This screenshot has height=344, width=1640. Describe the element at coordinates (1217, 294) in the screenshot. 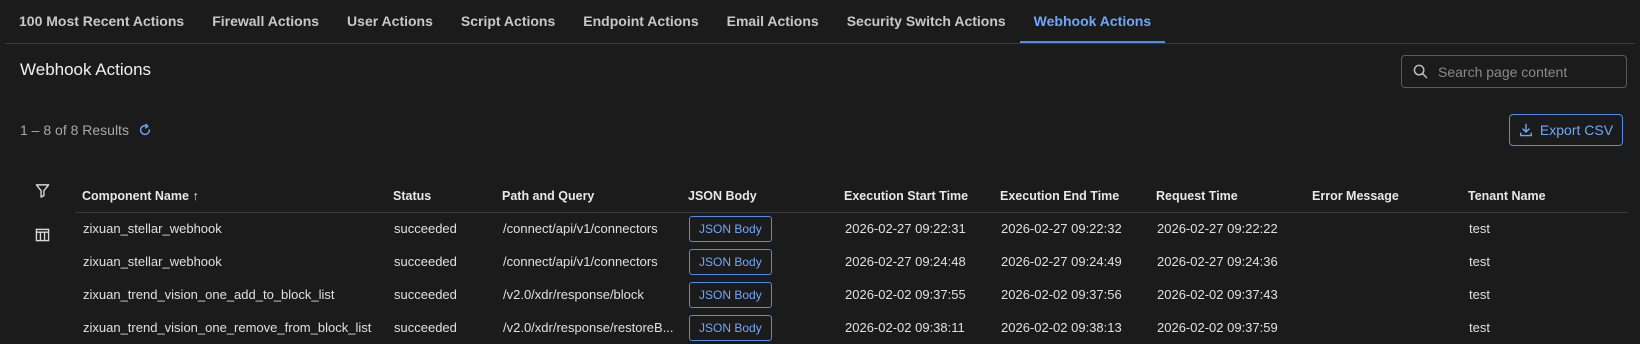

I see `cell-request-time: 2026-02-02 09:37:43` at that location.